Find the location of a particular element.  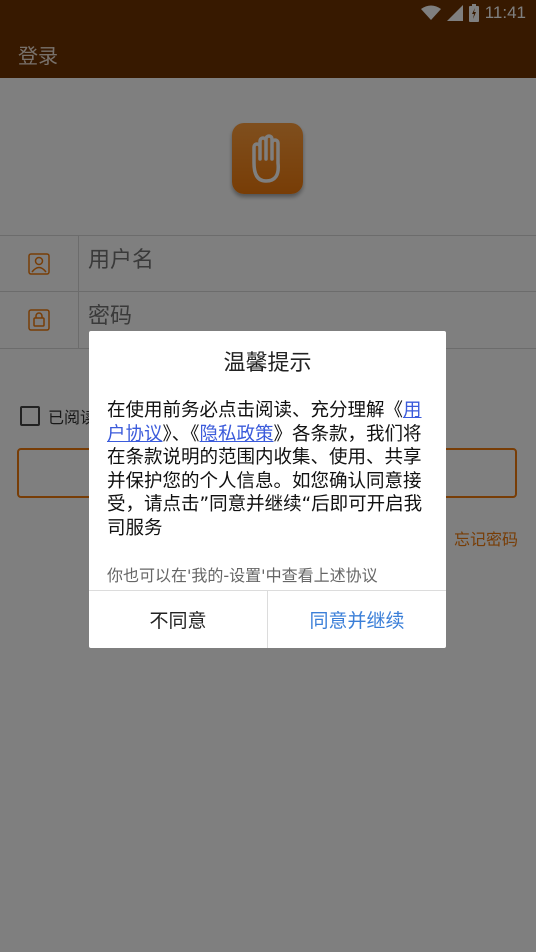

disagree-button: 不同意 is located at coordinates (178, 619).